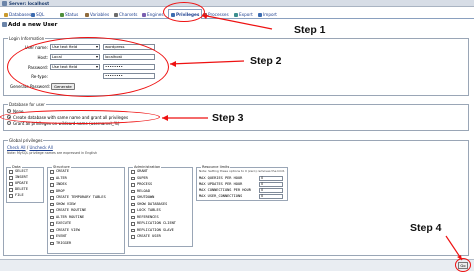 The height and width of the screenshot is (277, 474). I want to click on process-checkbox, so click(133, 185).